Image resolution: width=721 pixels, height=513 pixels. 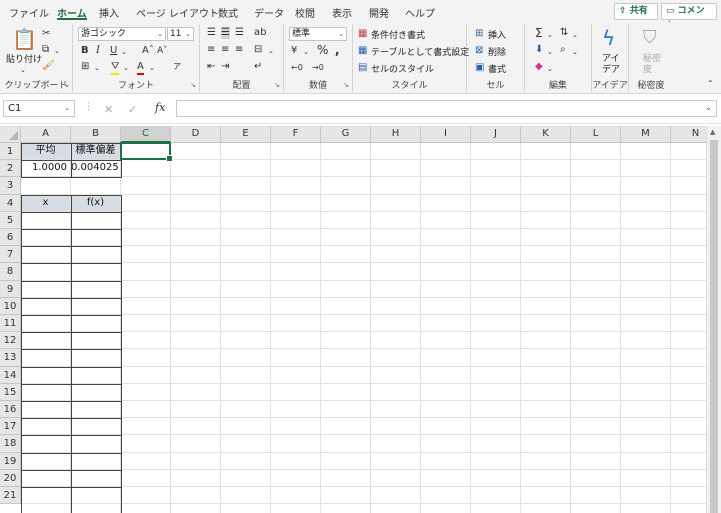 I want to click on alignment-launcher-icon: ↘, so click(x=277, y=85).